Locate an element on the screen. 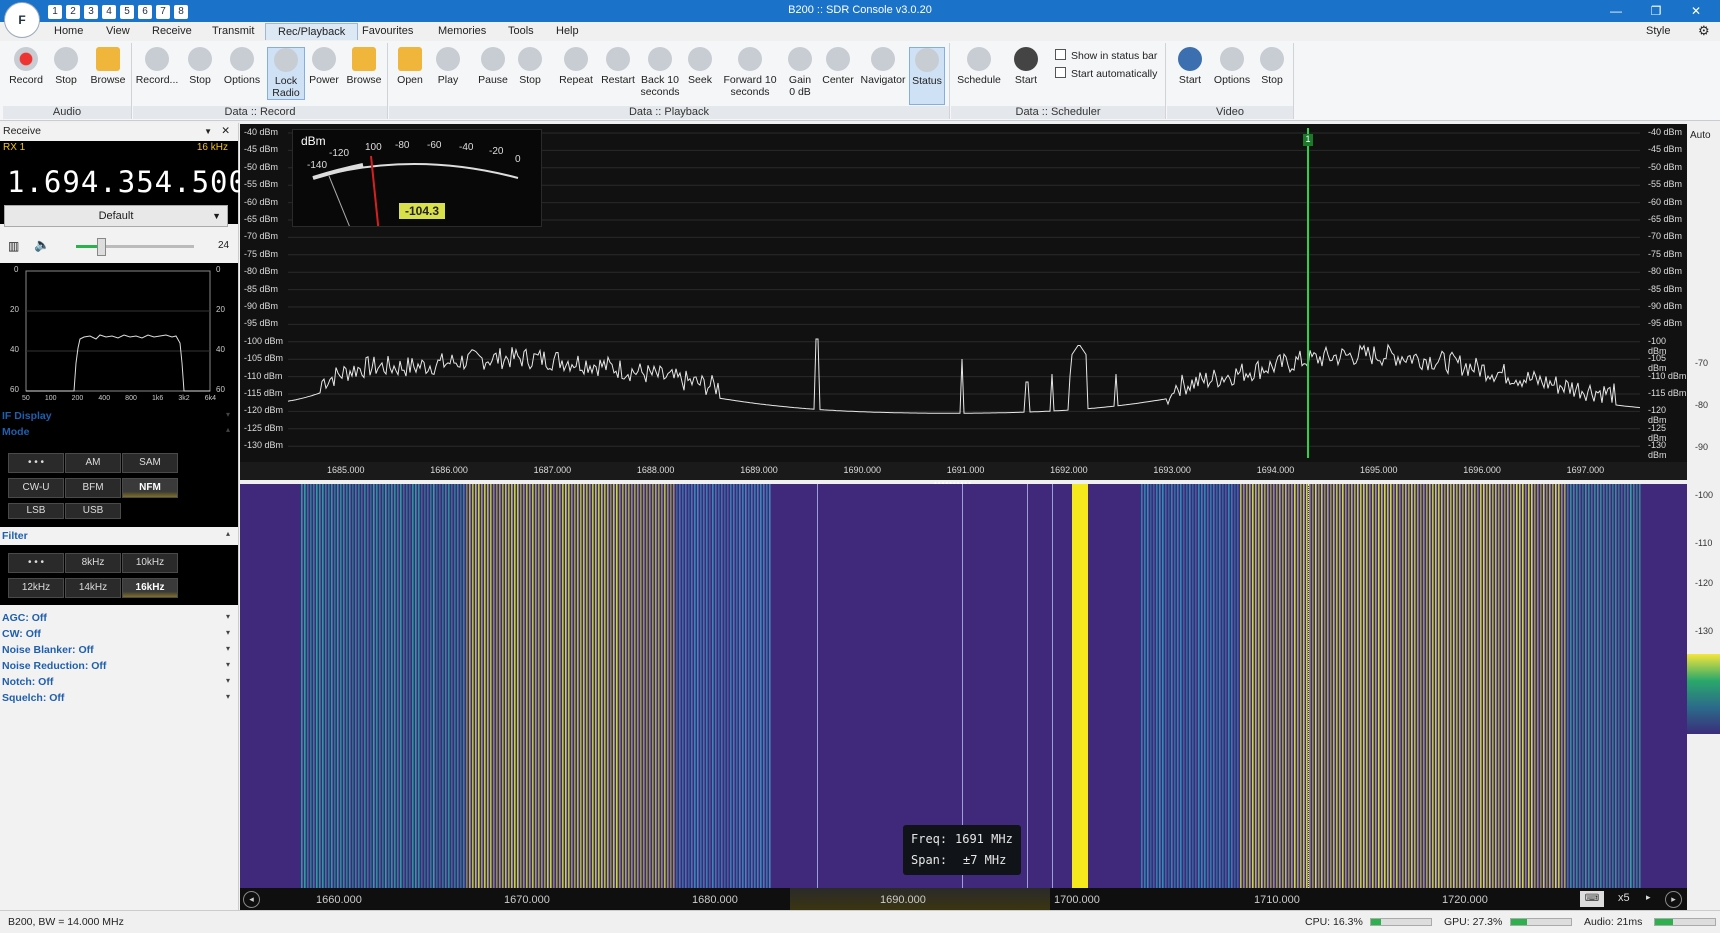 Image resolution: width=1720 pixels, height=933 pixels. menu-view: View is located at coordinates (118, 31).